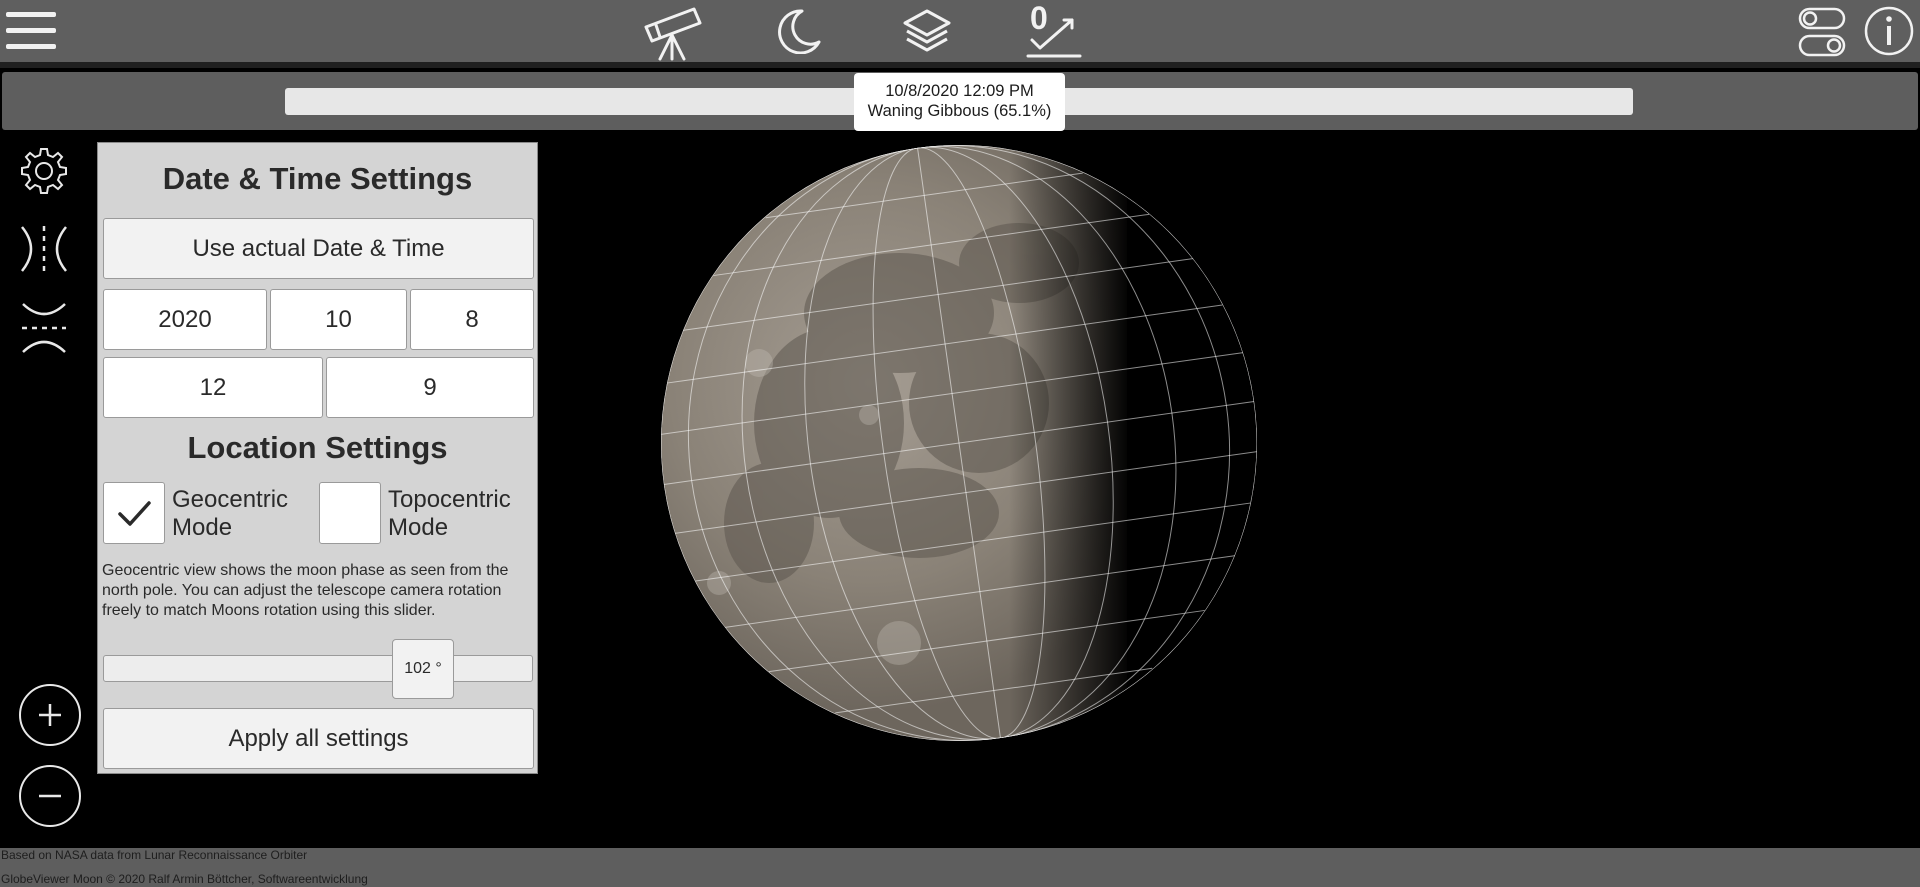 The image size is (1920, 887). I want to click on date-time-heading: Date & Time Settings, so click(317, 178).